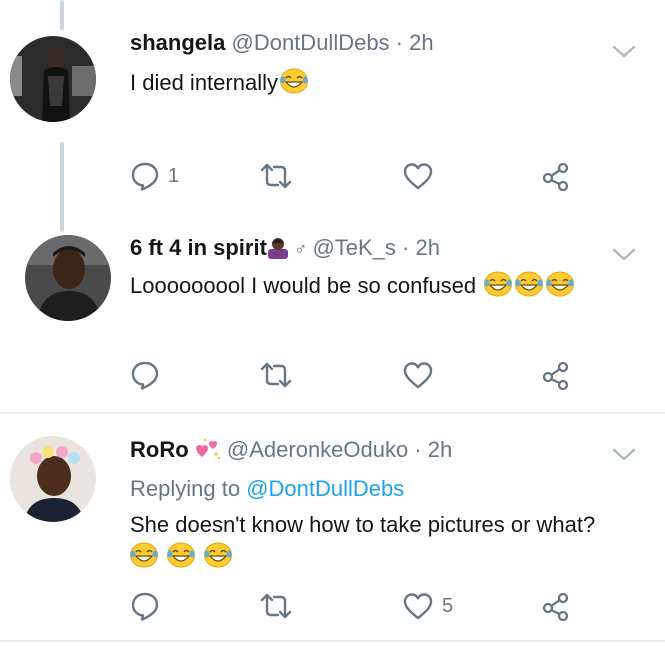  I want to click on tweet-header: 6 ft 4 in spirit ♂ @TeK_s · 2h, so click(285, 248).